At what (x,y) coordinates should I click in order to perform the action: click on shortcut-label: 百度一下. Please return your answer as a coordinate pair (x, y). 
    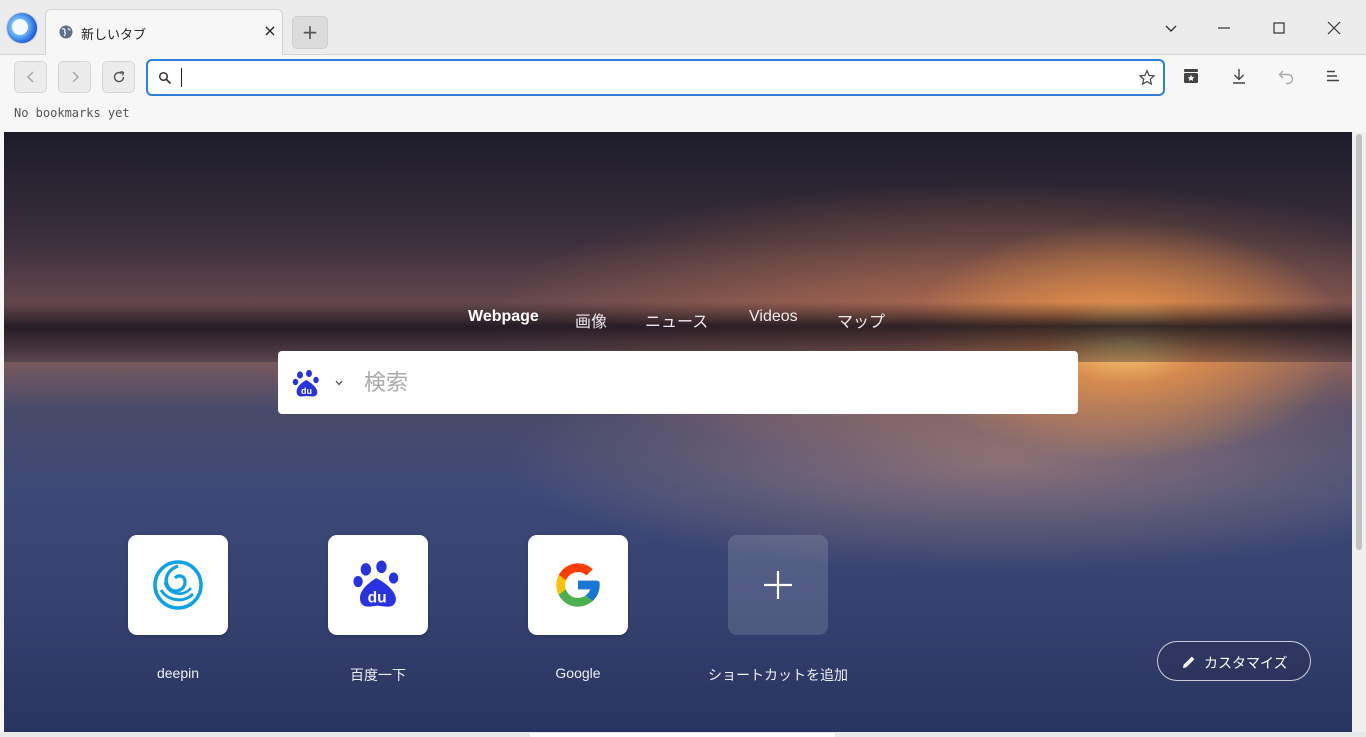
    Looking at the image, I should click on (378, 675).